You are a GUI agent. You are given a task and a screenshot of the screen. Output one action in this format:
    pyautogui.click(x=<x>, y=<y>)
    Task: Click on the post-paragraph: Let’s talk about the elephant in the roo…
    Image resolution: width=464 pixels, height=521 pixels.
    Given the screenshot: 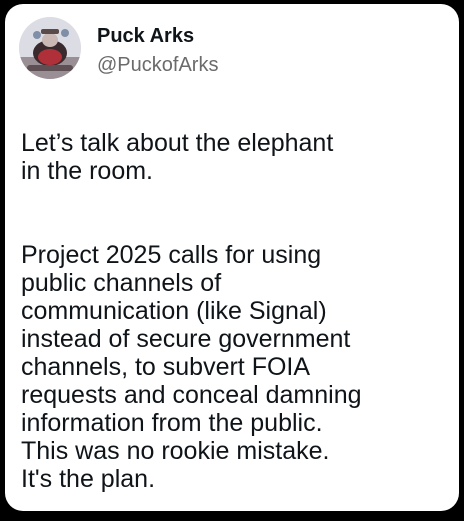 What is the action you would take?
    pyautogui.click(x=177, y=157)
    